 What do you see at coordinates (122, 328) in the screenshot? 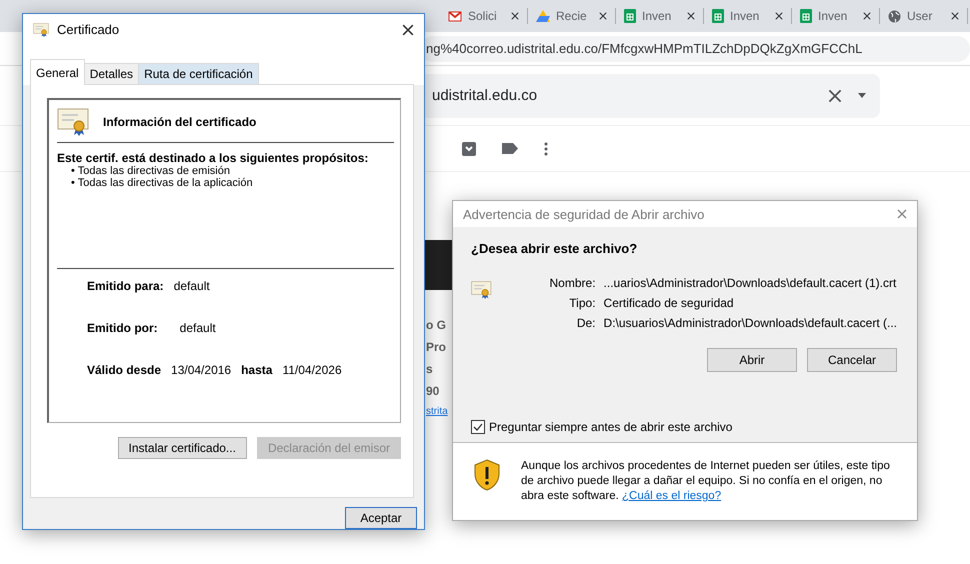
I see `field-label: Emitido por:` at bounding box center [122, 328].